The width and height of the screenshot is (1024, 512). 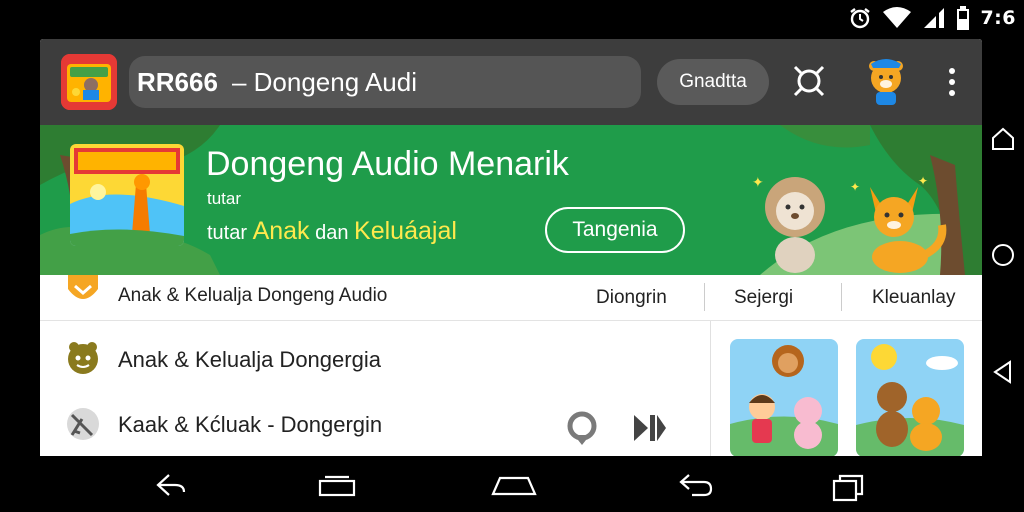 What do you see at coordinates (171, 487) in the screenshot?
I see `back-icon` at bounding box center [171, 487].